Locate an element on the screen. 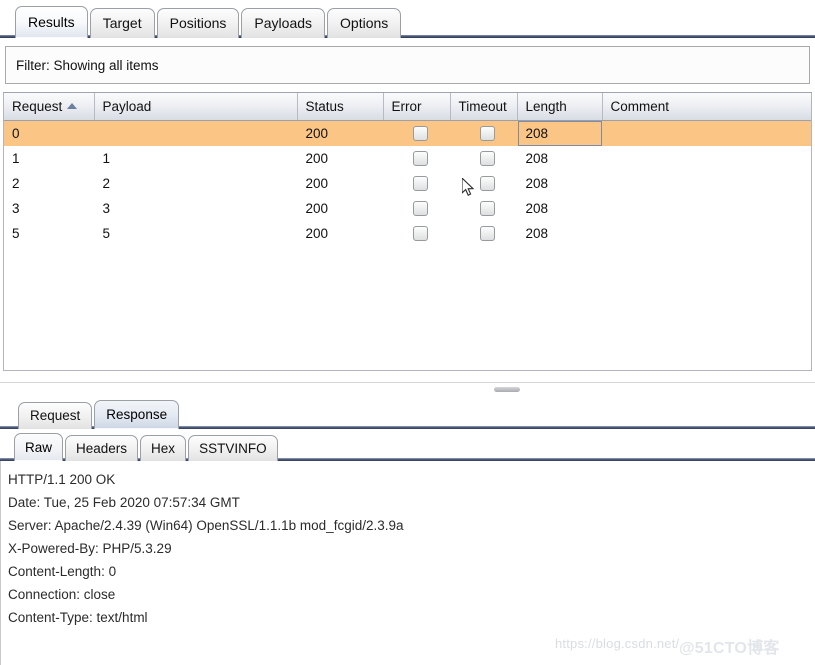 Image resolution: width=815 pixels, height=665 pixels. table-row: 0 200 208 is located at coordinates (407, 133).